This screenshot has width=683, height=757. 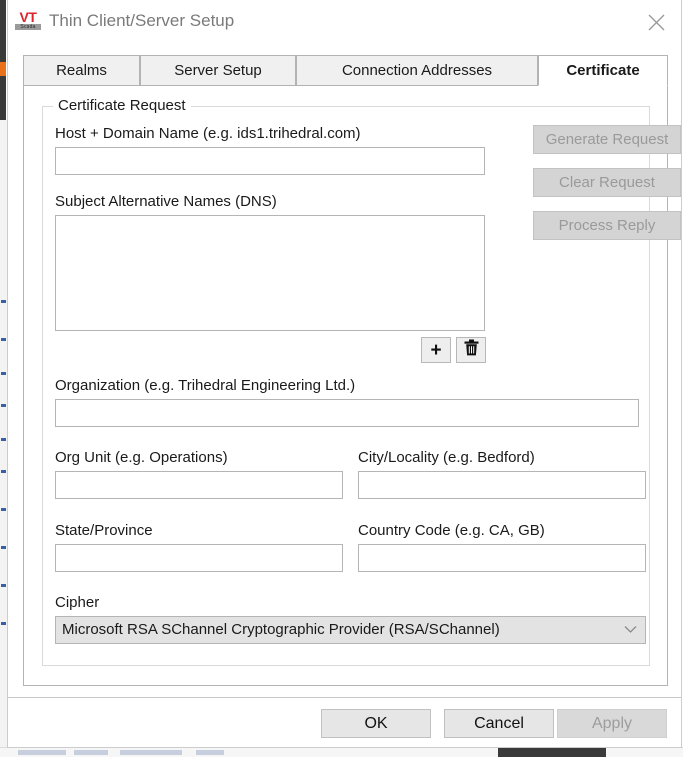 What do you see at coordinates (612, 723) in the screenshot?
I see `apply-button: Apply` at bounding box center [612, 723].